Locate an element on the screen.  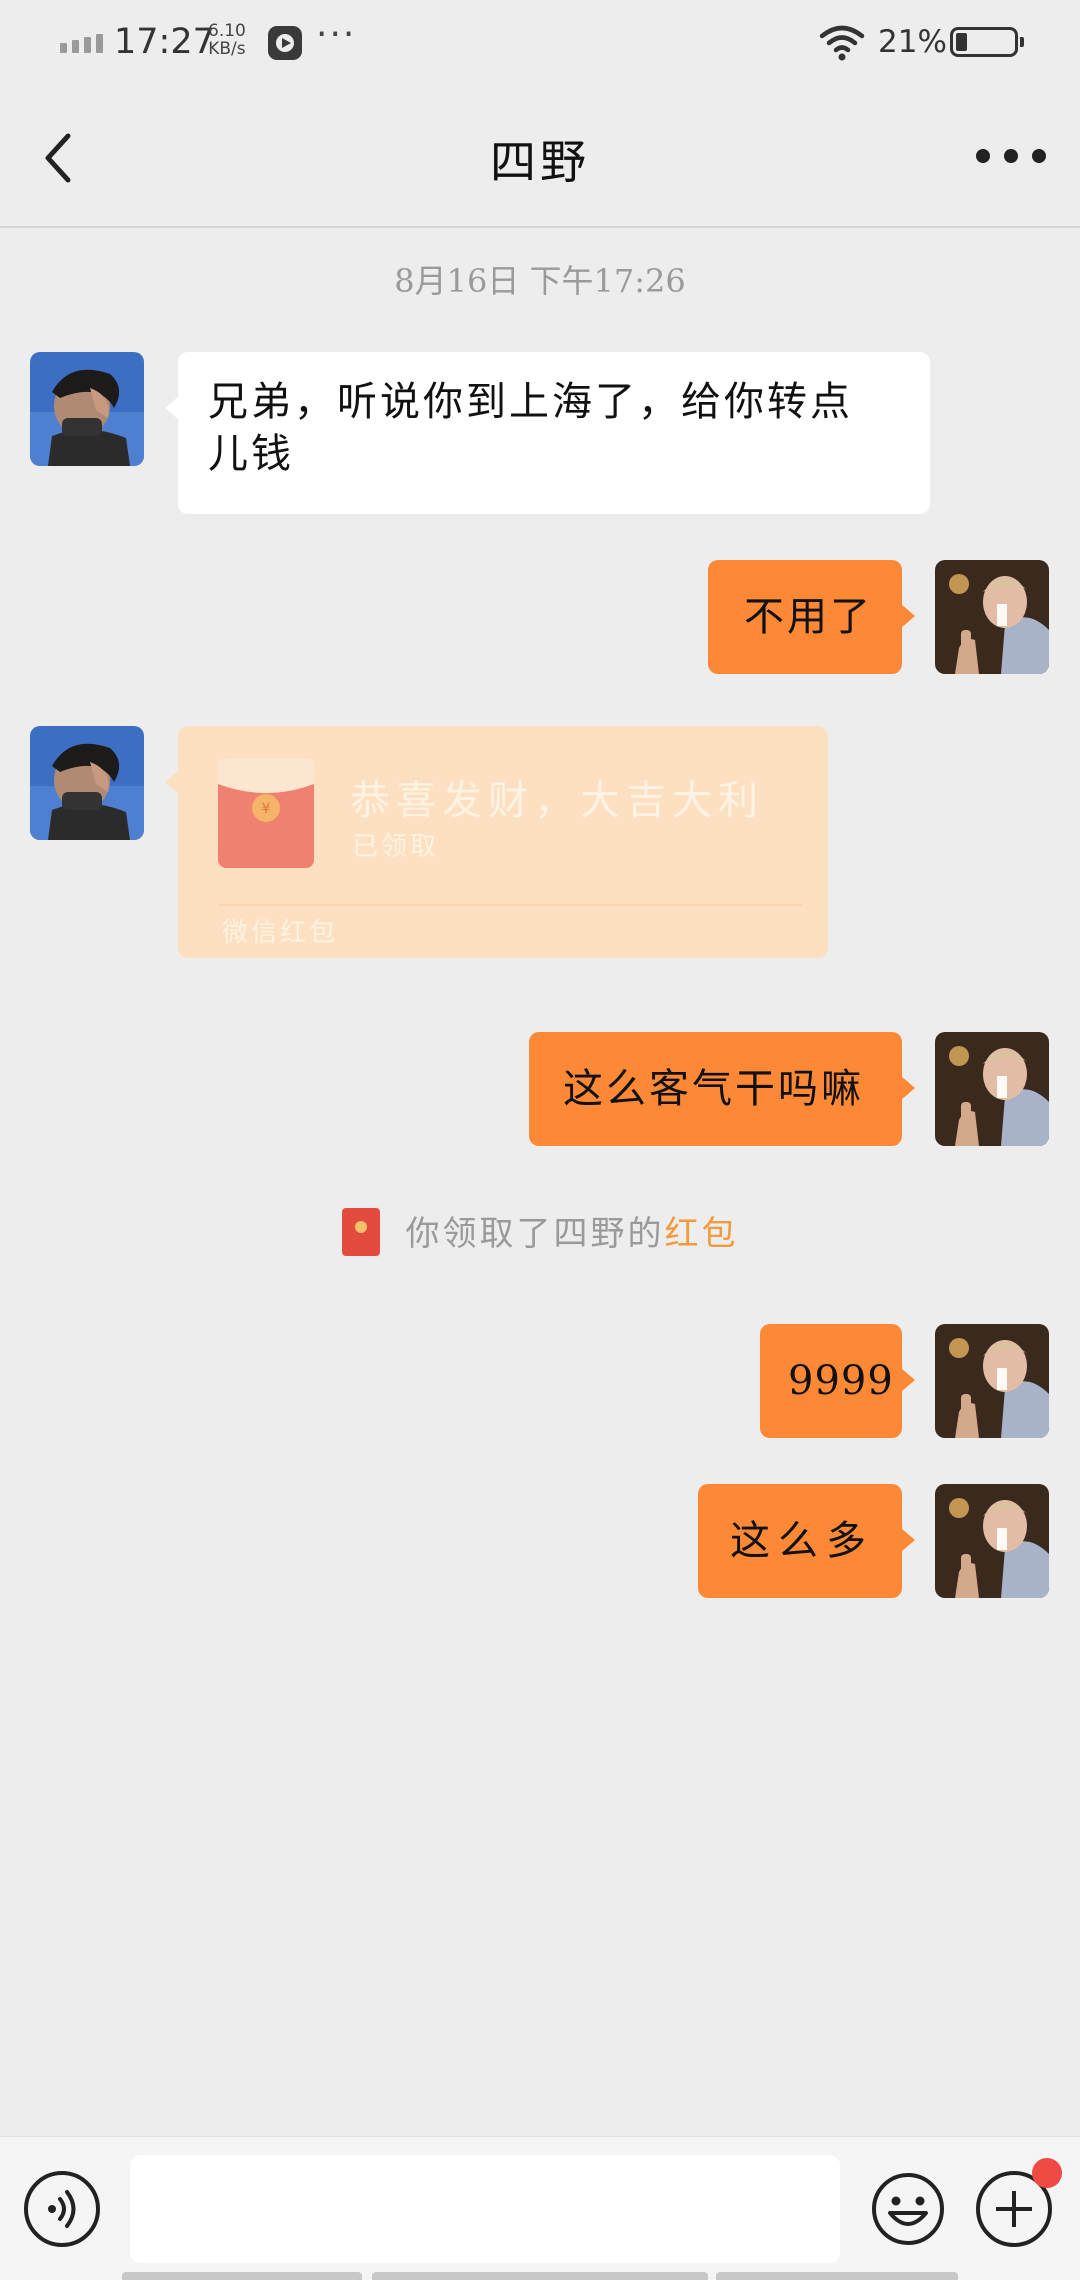
chat-input-bar is located at coordinates (540, 2208).